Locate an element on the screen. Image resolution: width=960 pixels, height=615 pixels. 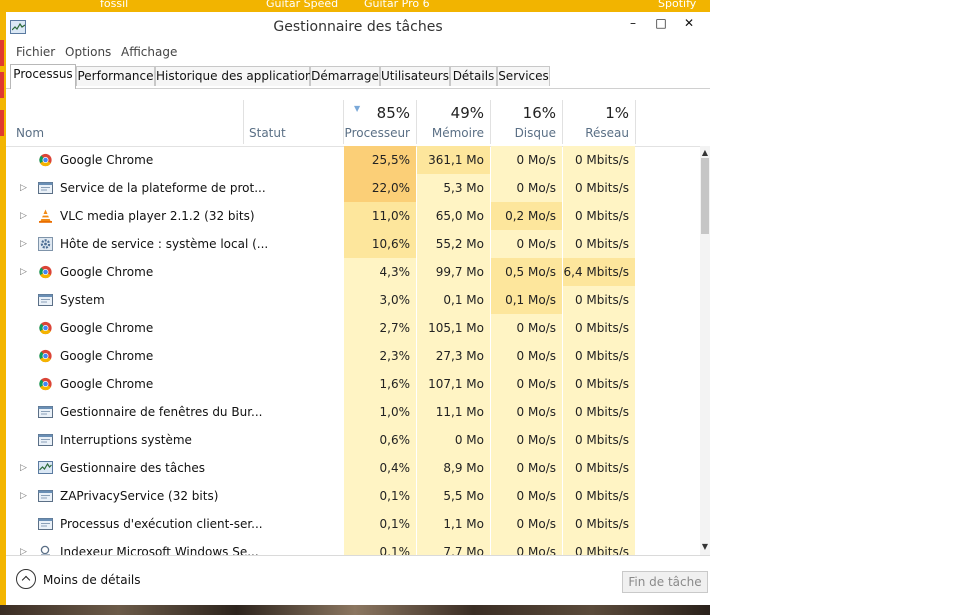
process-row: Google Chrome 2,7% 105,1 Mo 0 Mo/s 0 Mbits/s is located at coordinates (353, 328).